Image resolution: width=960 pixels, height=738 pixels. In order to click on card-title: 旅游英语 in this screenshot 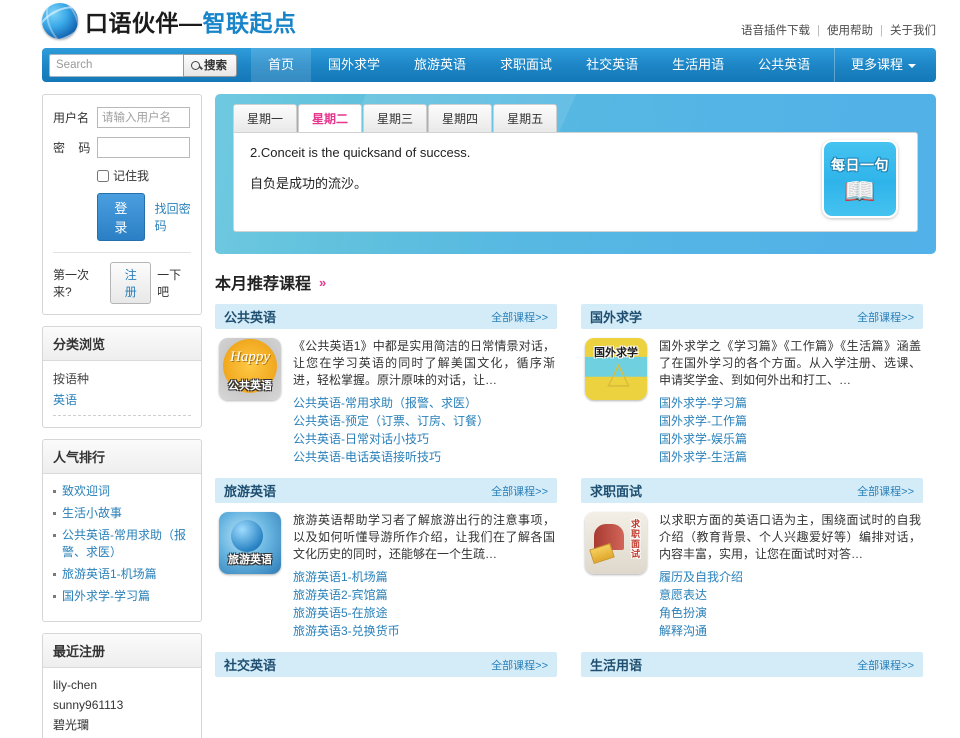, I will do `click(250, 491)`.